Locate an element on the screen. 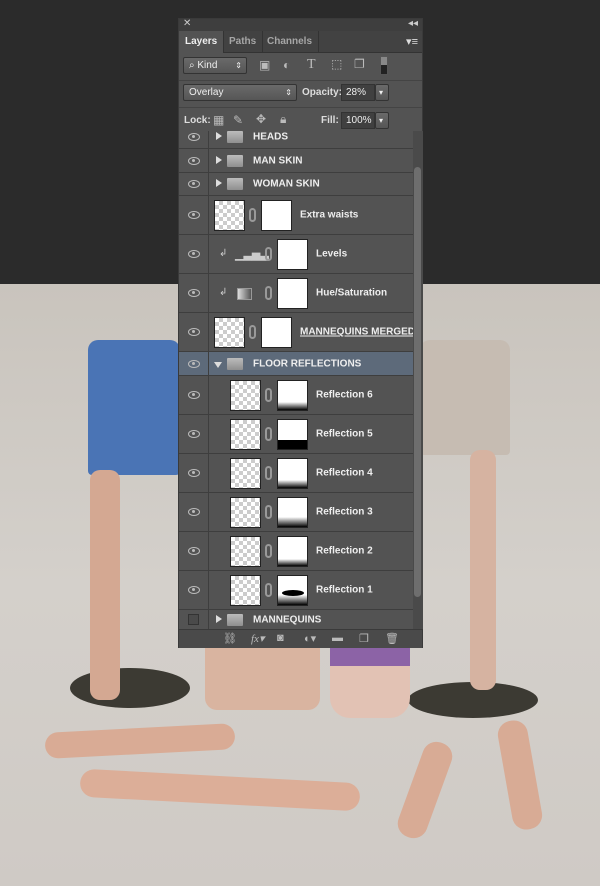  layer-row: Reflection 3 is located at coordinates (296, 512).